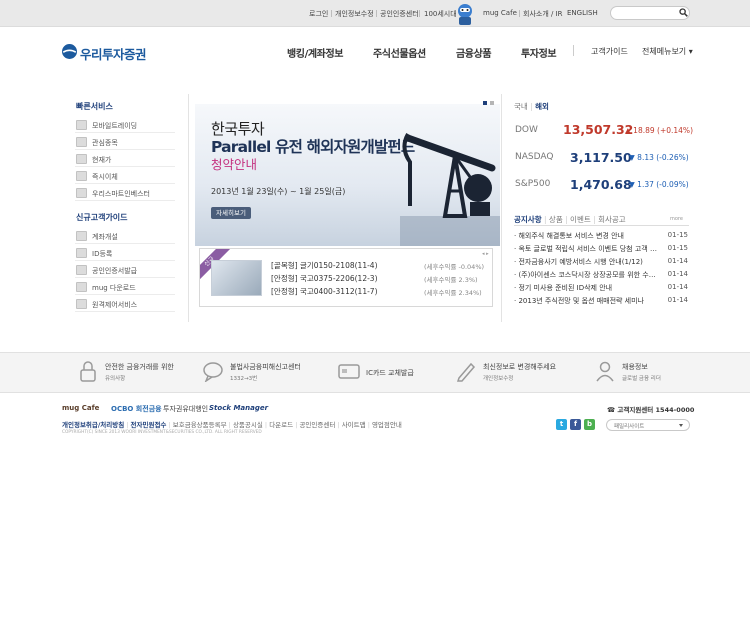  I want to click on family-site-select: 패밀리사이트, so click(648, 425).